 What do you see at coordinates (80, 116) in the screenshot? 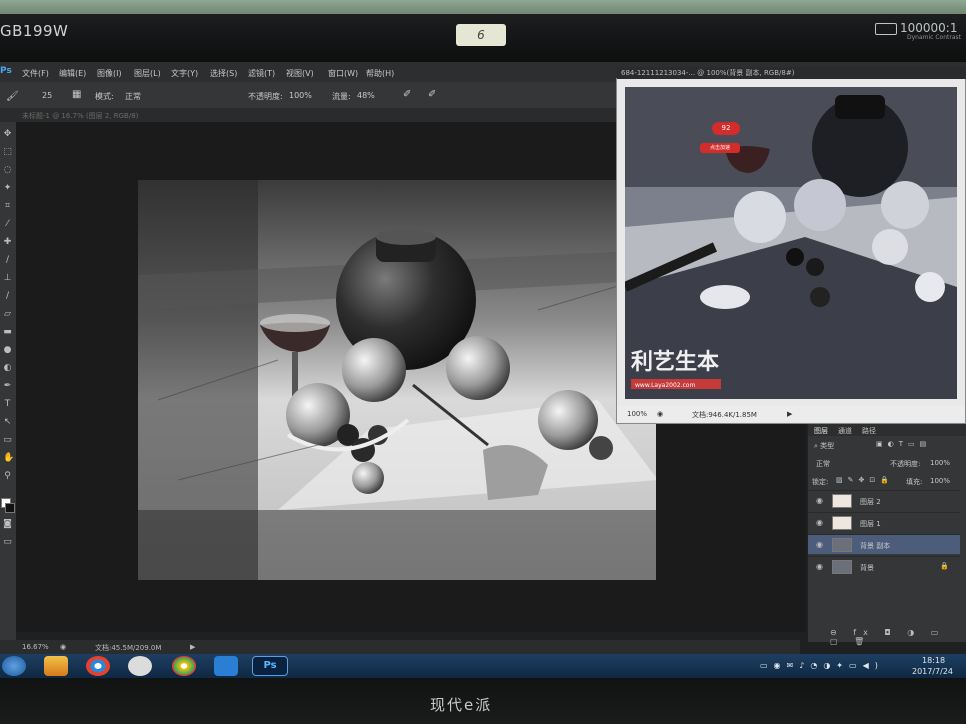
I see `document-tab: 未标题-1 @ 16.7% (图层 2, RGB/8)` at bounding box center [80, 116].